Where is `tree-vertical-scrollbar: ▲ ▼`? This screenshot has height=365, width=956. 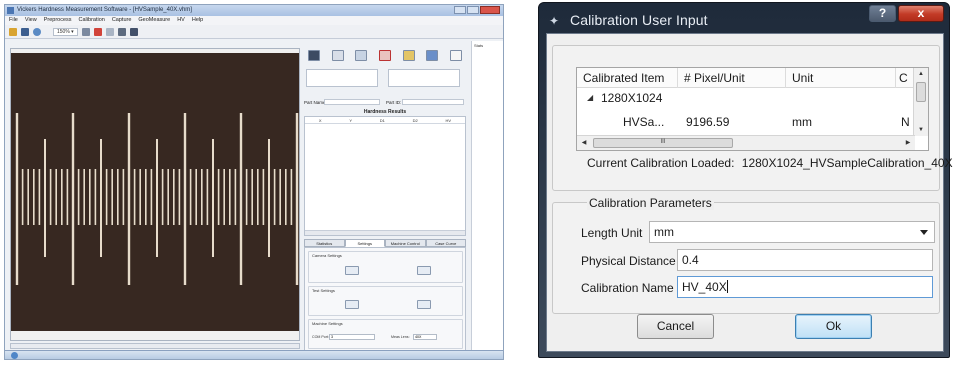
tree-vertical-scrollbar: ▲ ▼ is located at coordinates (920, 102).